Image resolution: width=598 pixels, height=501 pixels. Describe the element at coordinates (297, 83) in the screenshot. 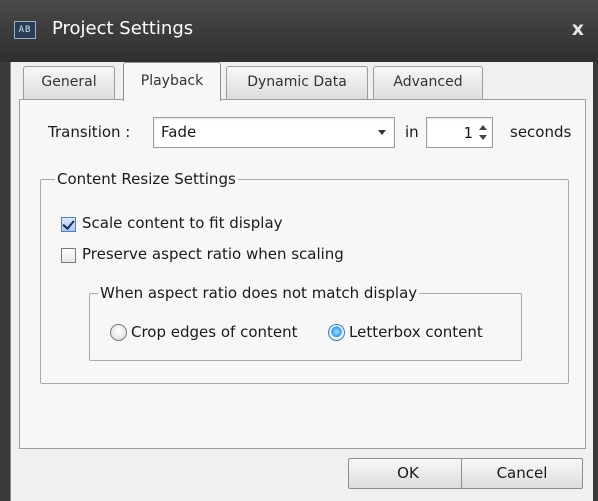

I see `tab-dynamic-data: Dynamic Data` at that location.